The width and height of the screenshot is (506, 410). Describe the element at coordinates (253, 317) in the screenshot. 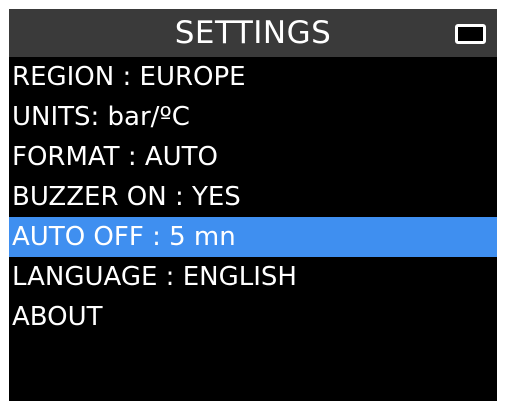

I see `menu-item-about: ABOUT` at that location.